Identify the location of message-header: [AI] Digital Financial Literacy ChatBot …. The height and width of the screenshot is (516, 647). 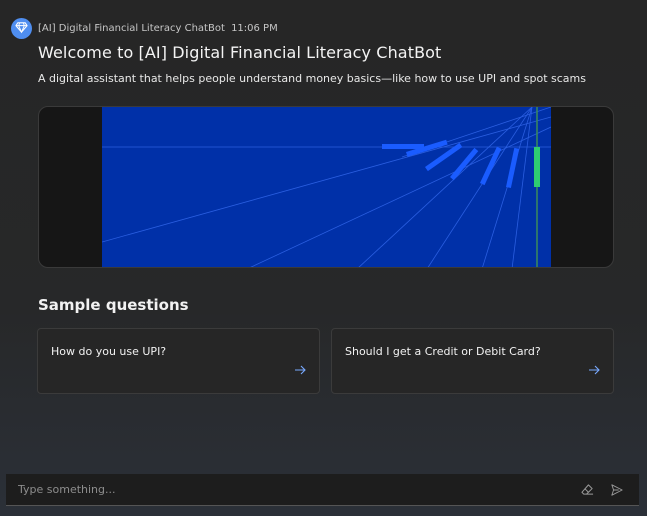
(144, 28).